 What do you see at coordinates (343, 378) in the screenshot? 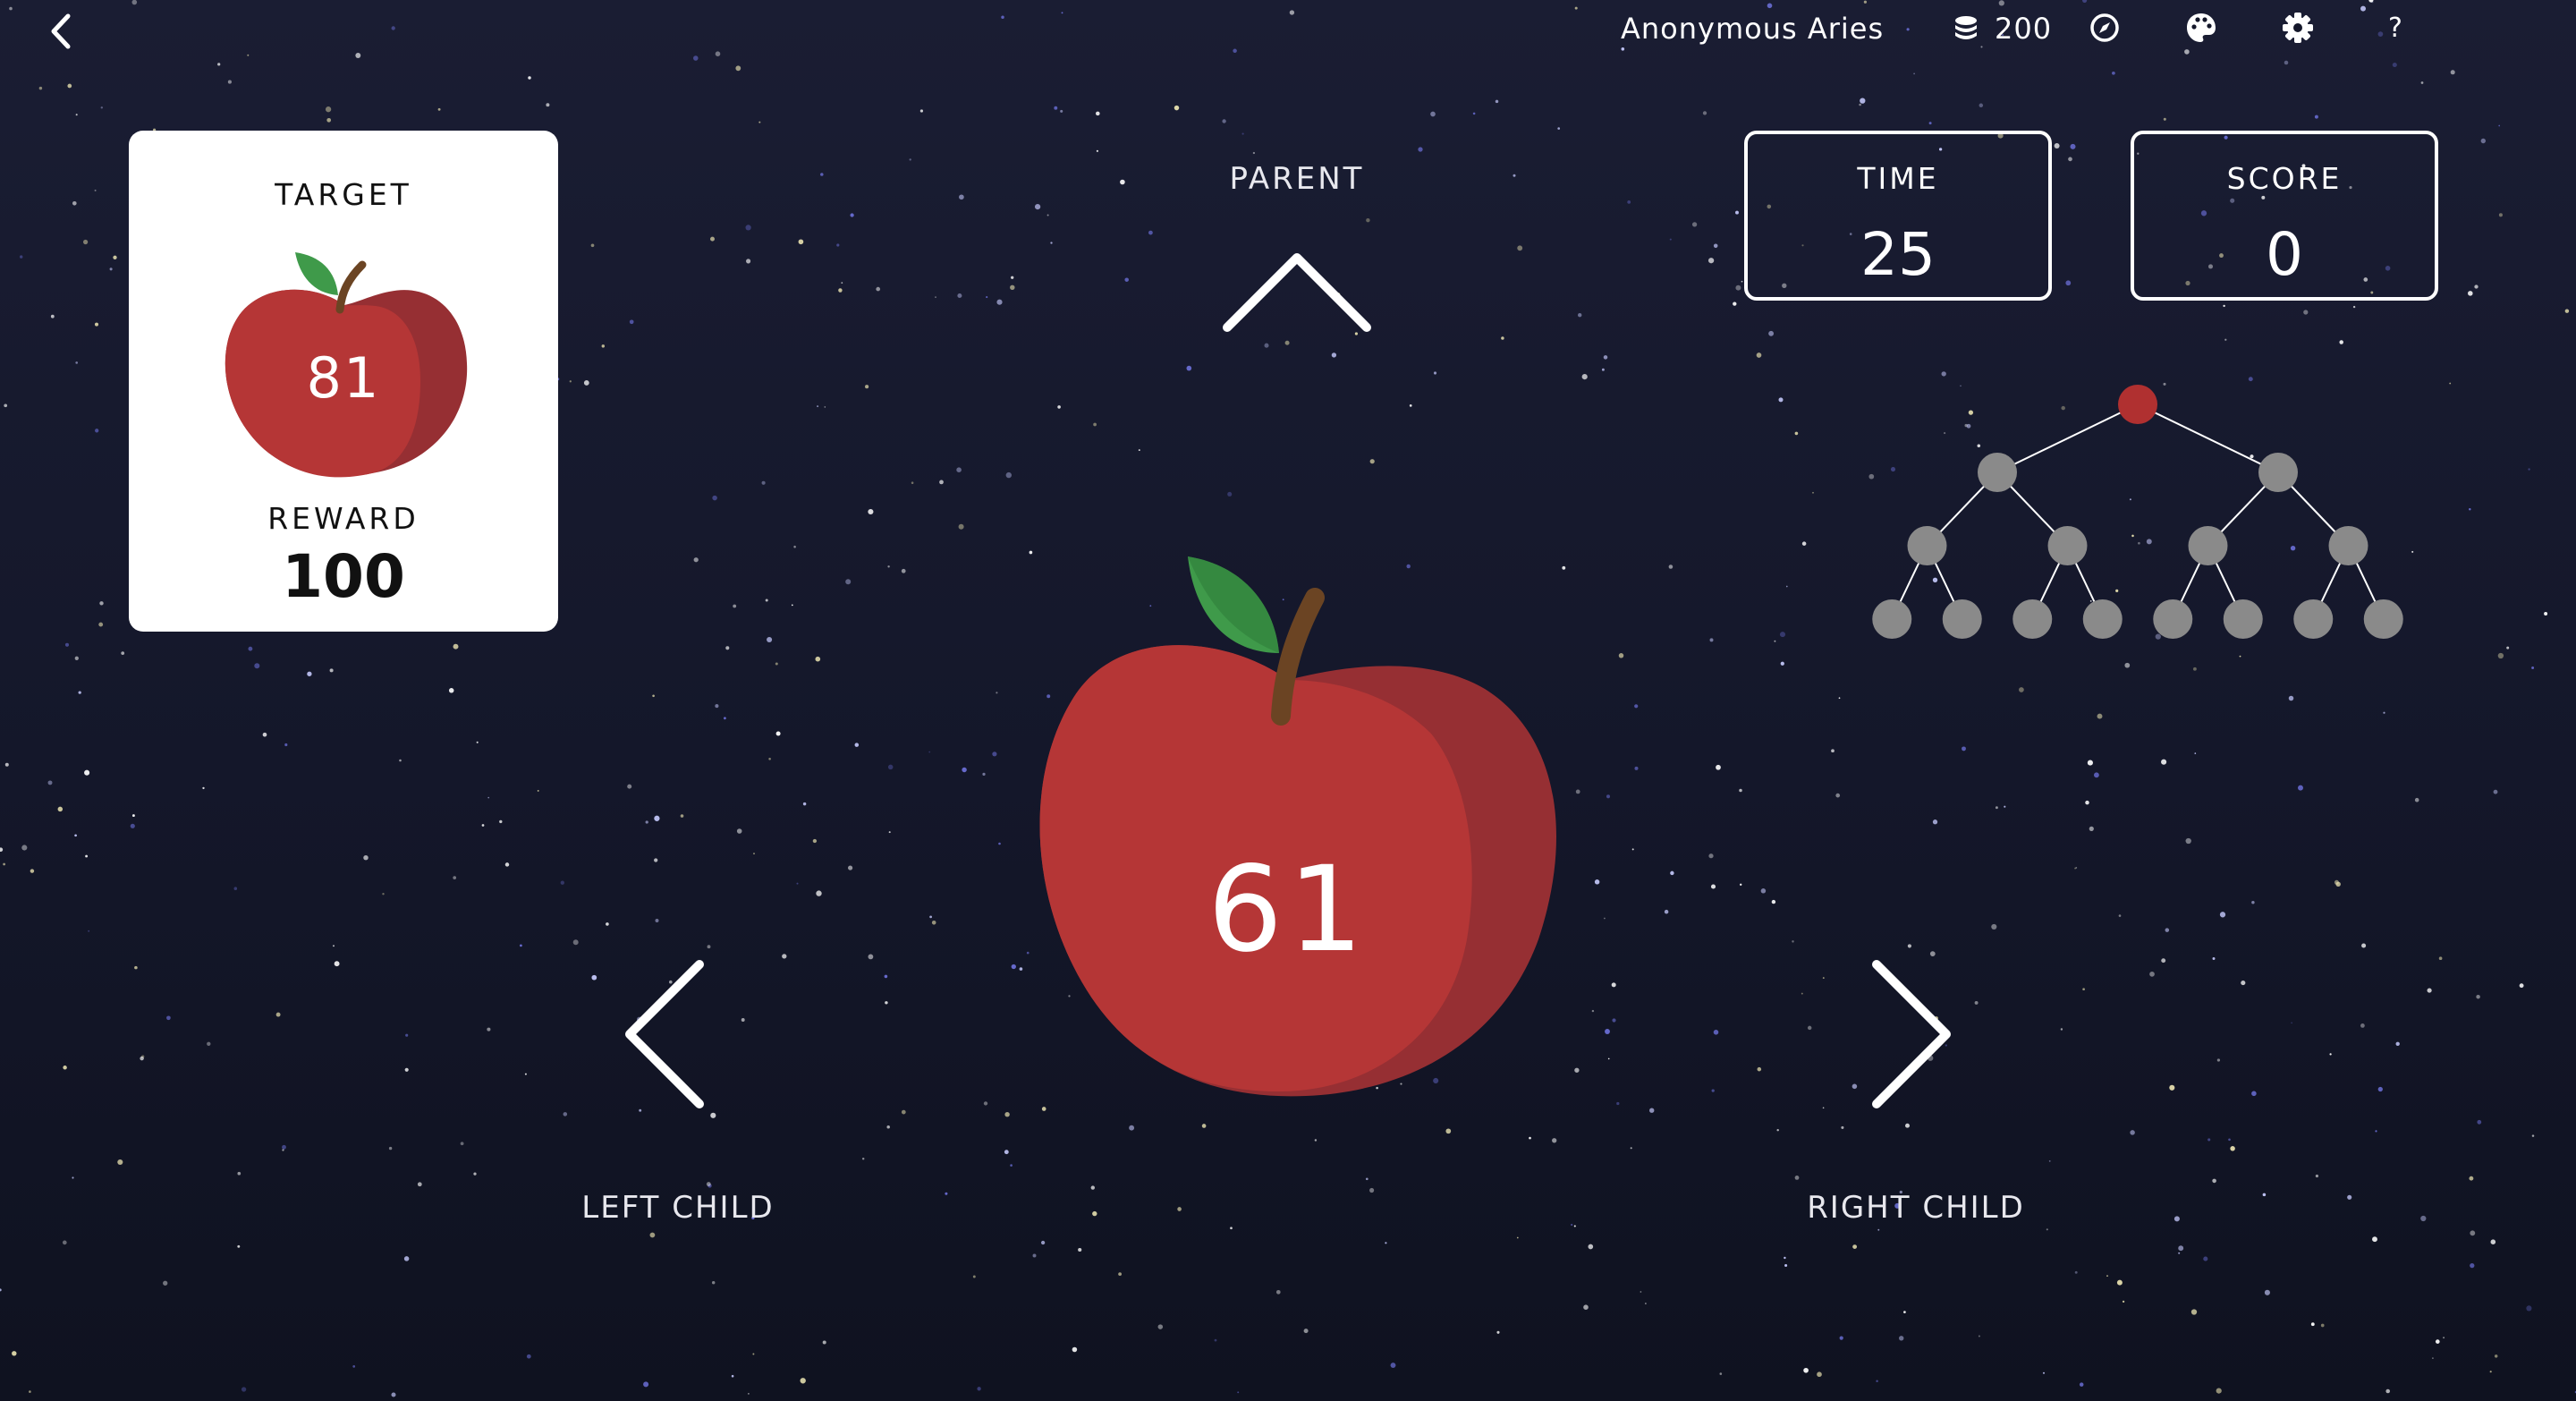
I see `target-value: 81` at bounding box center [343, 378].